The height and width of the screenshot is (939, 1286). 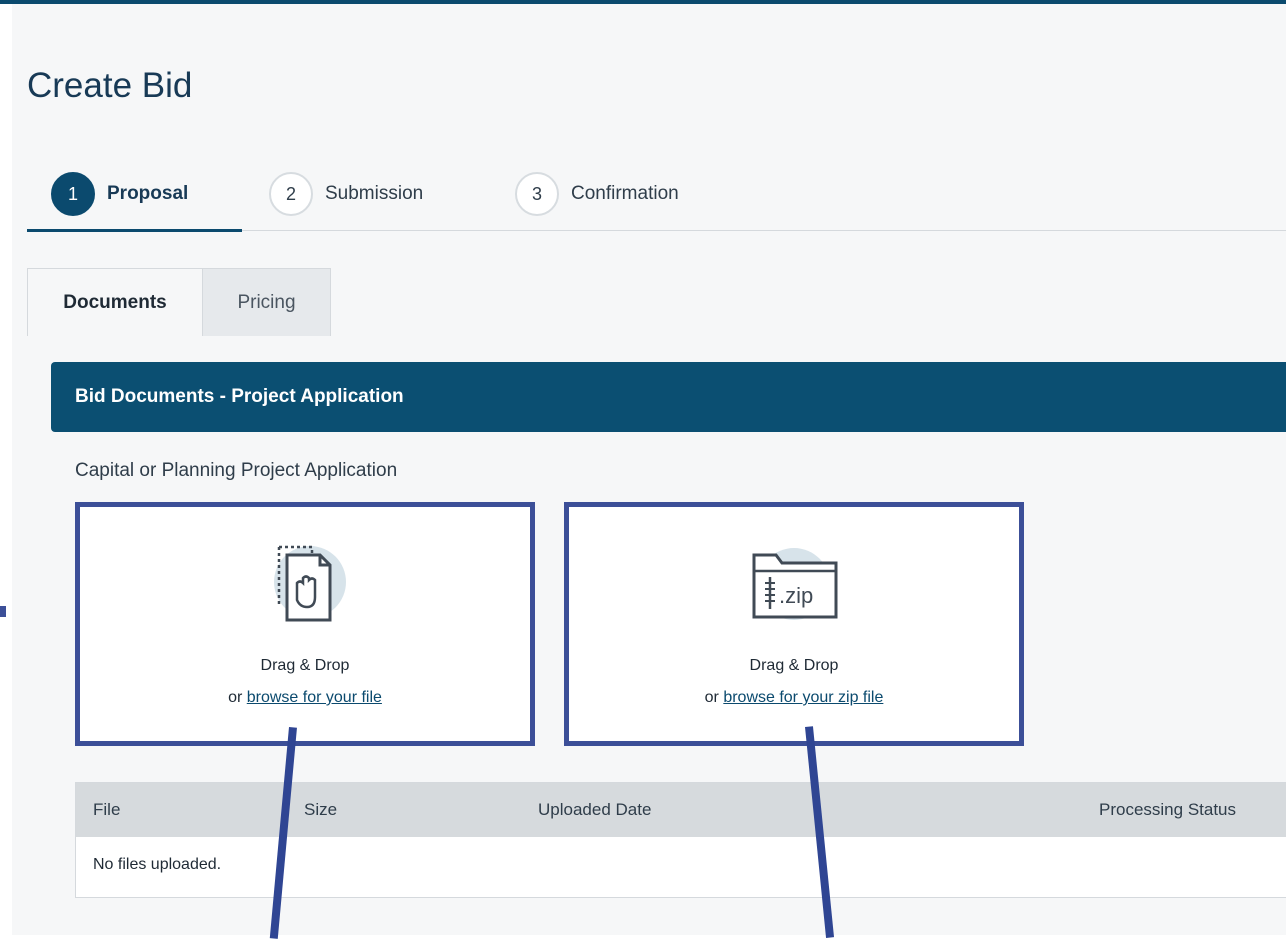 What do you see at coordinates (148, 193) in the screenshot?
I see `step-label: Proposal` at bounding box center [148, 193].